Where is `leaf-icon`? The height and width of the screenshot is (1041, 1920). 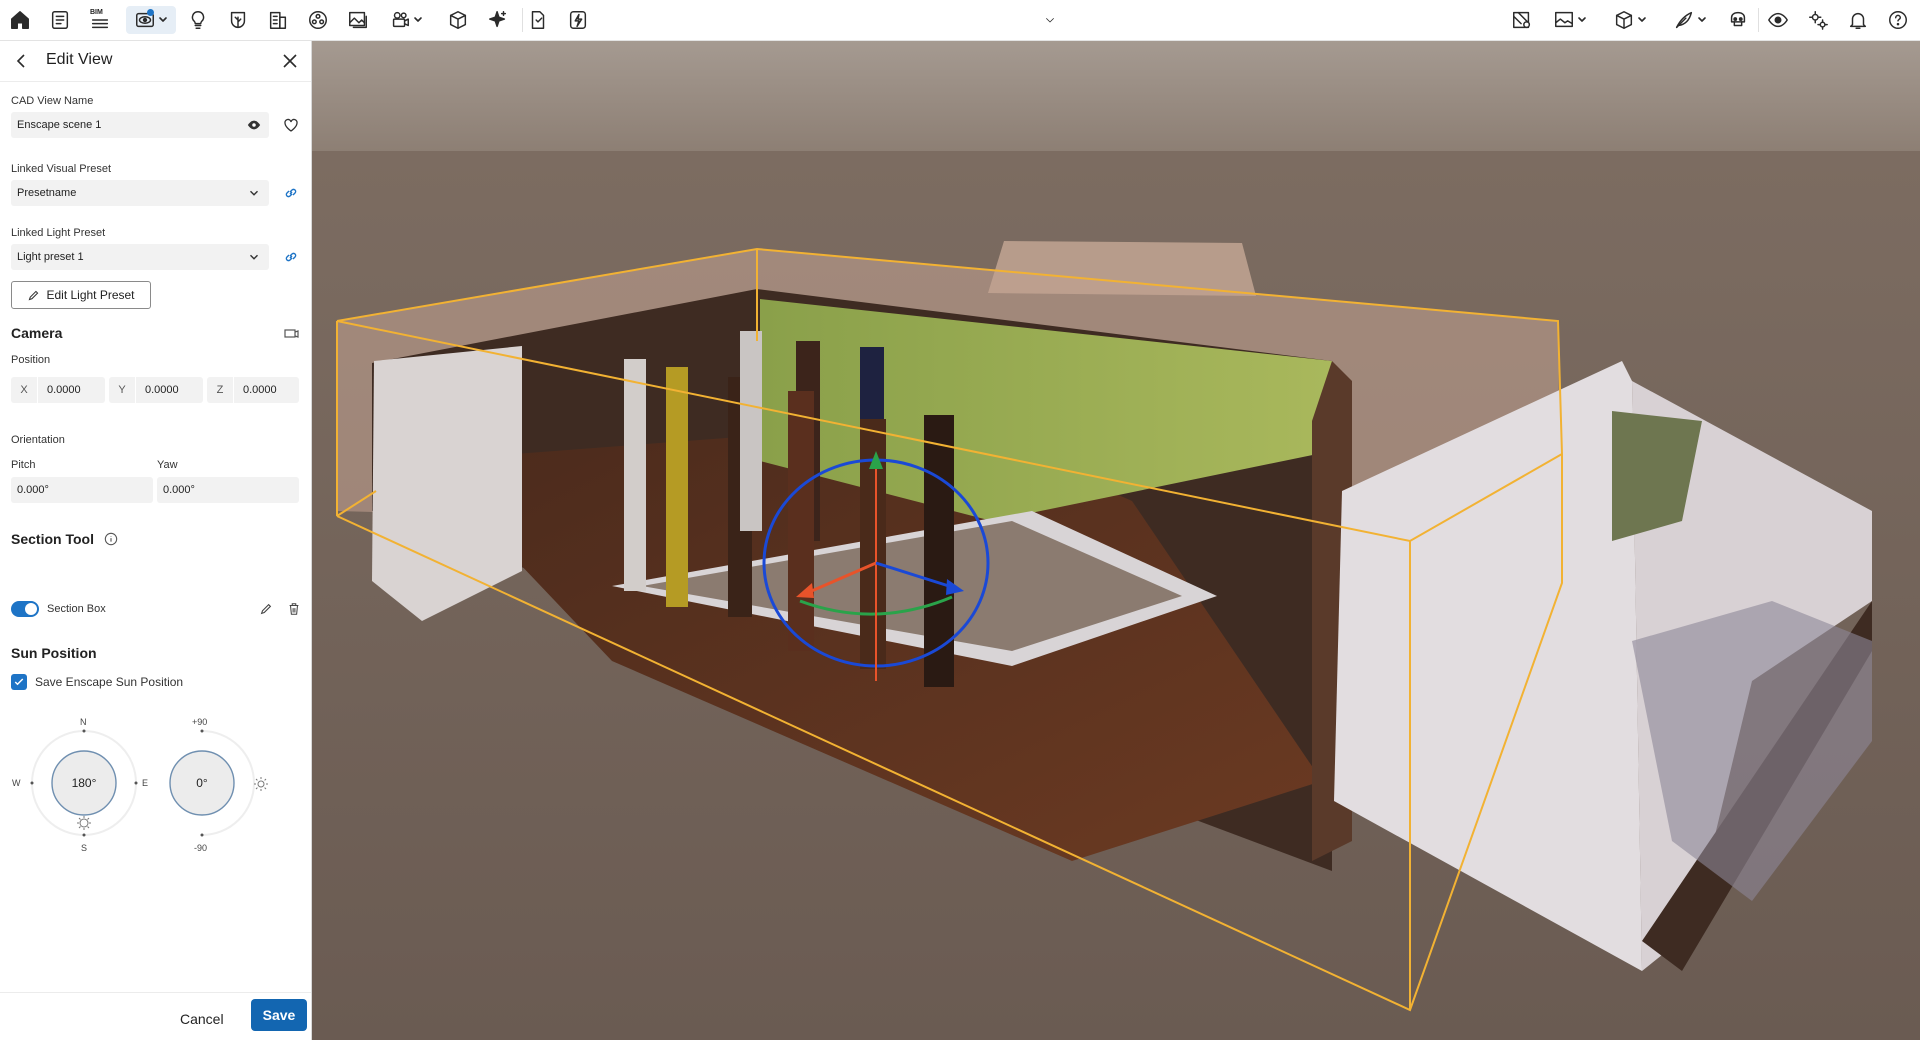 leaf-icon is located at coordinates (238, 20).